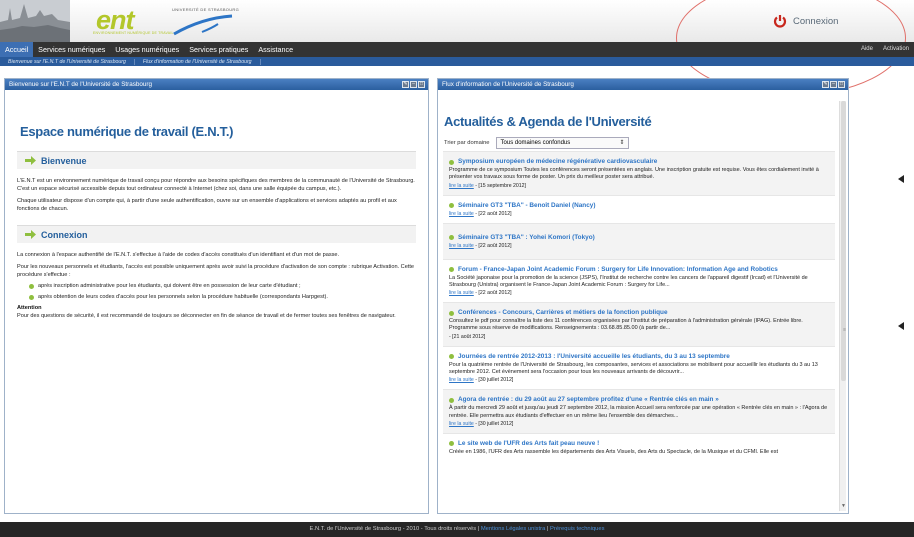 This screenshot has height=537, width=914. Describe the element at coordinates (147, 49) in the screenshot. I see `nav-usages-numeriques: Usages numériques` at that location.